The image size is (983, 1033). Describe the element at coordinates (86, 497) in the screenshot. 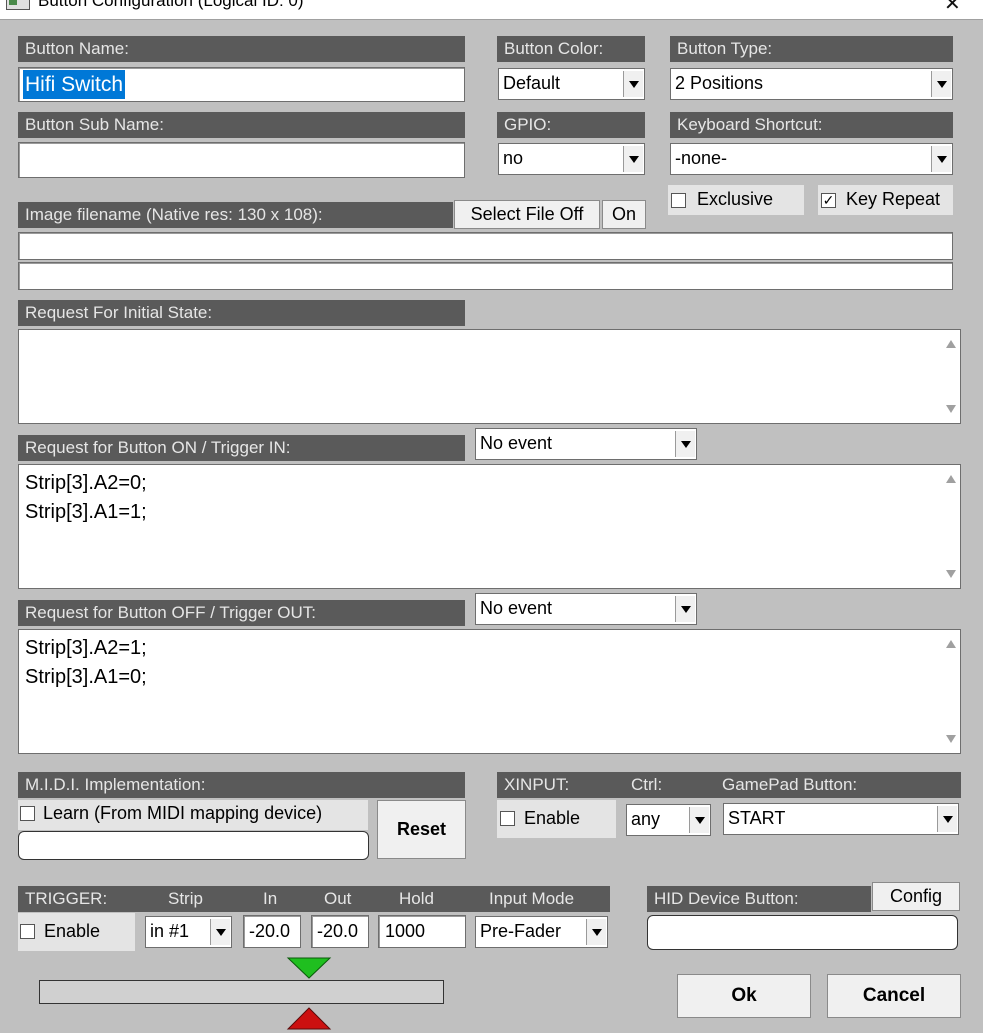

I see `button-on-text: Strip[3].A2=0; Strip[3].A1=1;` at that location.